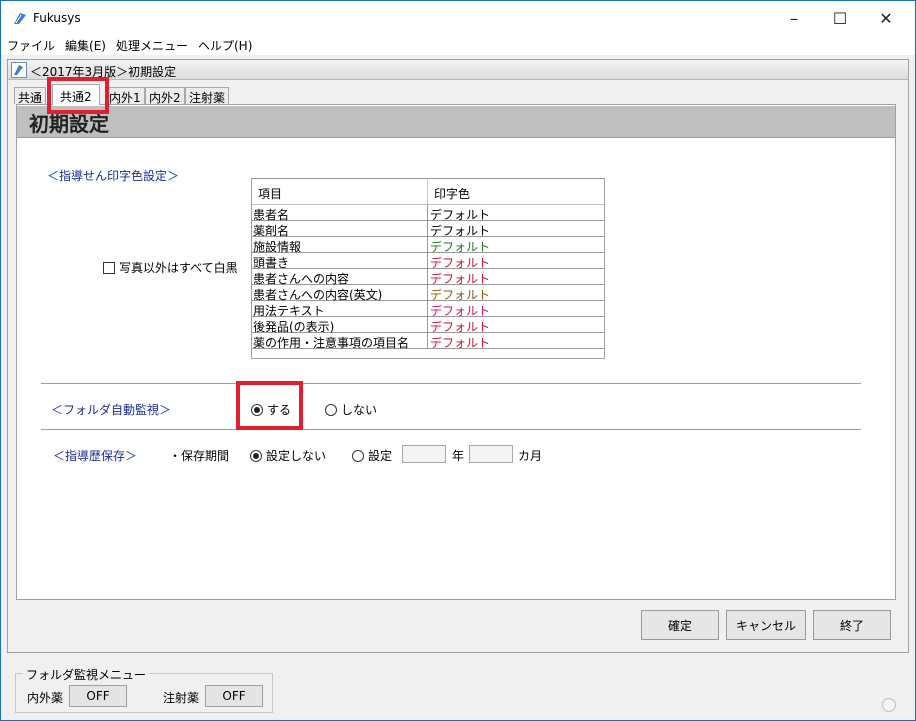  Describe the element at coordinates (103, 72) in the screenshot. I see `document-title: ＜2017年3月版＞初期設定` at that location.